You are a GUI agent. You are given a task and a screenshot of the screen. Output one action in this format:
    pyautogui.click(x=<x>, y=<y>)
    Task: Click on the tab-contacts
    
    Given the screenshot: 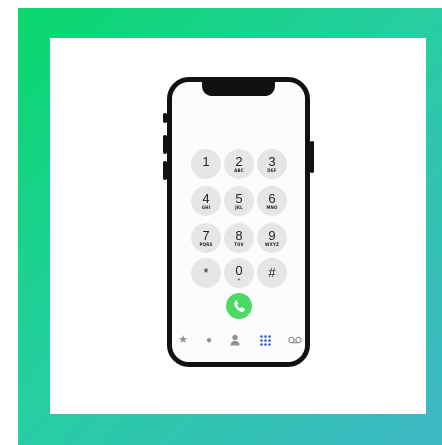 What is the action you would take?
    pyautogui.click(x=235, y=340)
    